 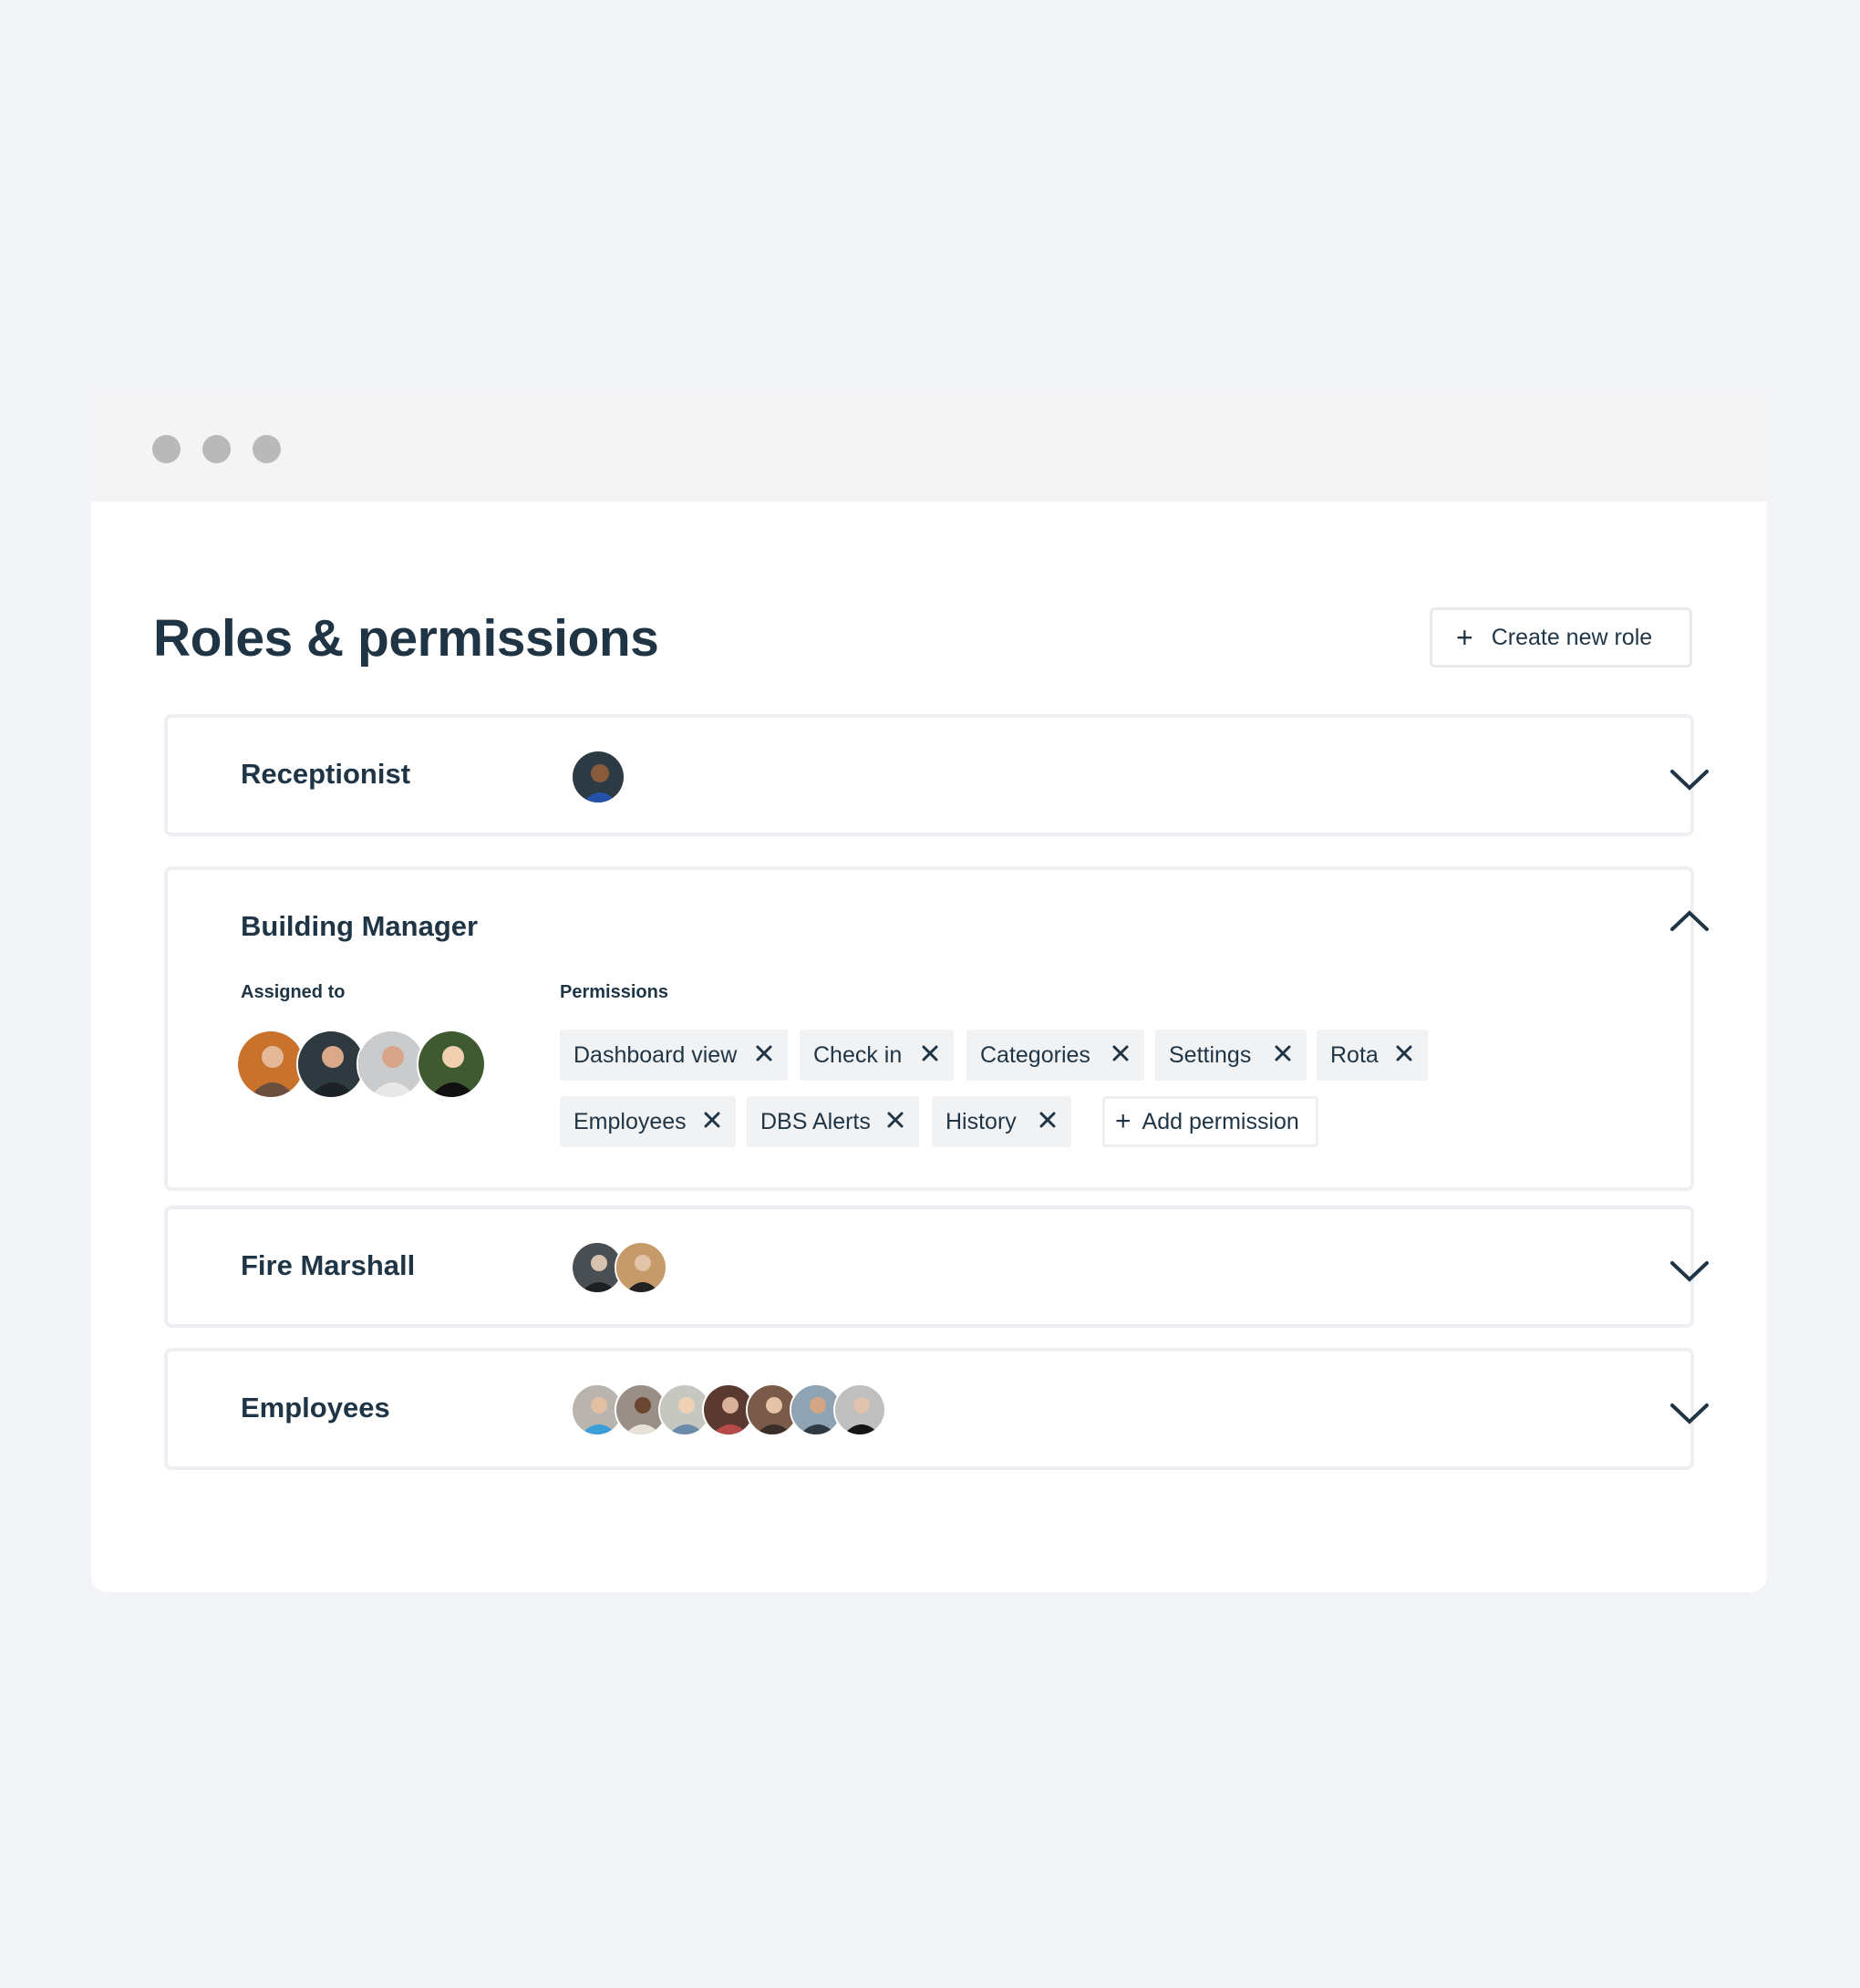 What do you see at coordinates (630, 1121) in the screenshot?
I see `permission-label: Employees` at bounding box center [630, 1121].